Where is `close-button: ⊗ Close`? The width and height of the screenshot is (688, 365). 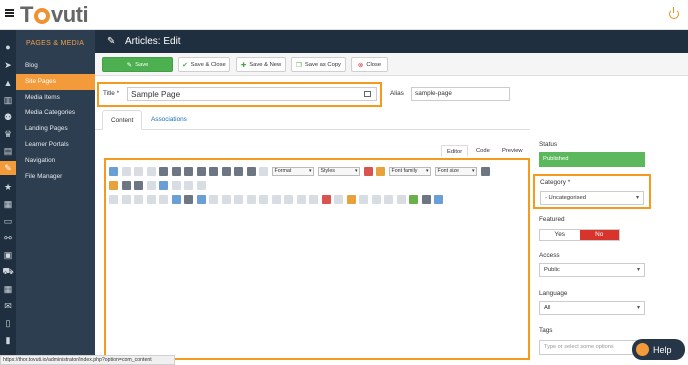
close-button: ⊗ Close is located at coordinates (369, 64).